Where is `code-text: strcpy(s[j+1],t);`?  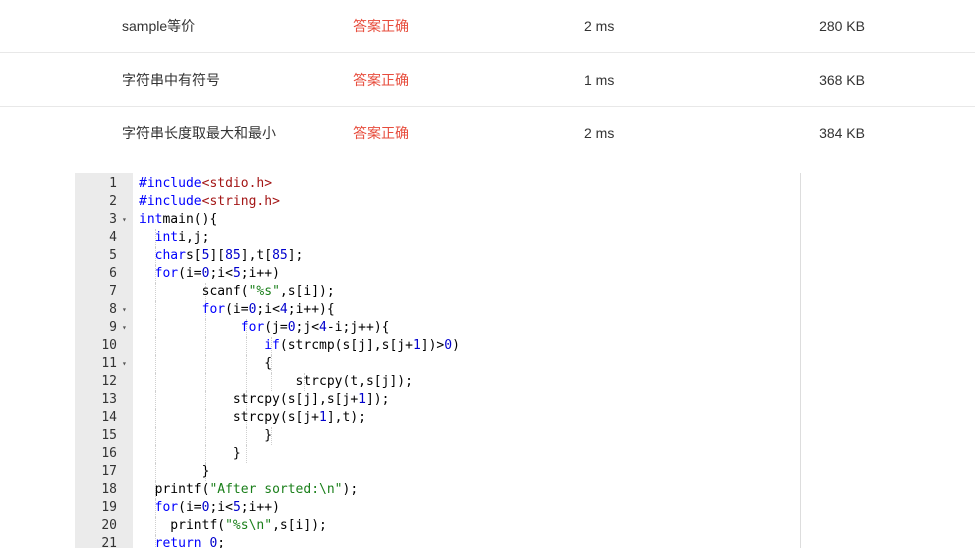
code-text: strcpy(s[j+1],t); is located at coordinates (252, 418).